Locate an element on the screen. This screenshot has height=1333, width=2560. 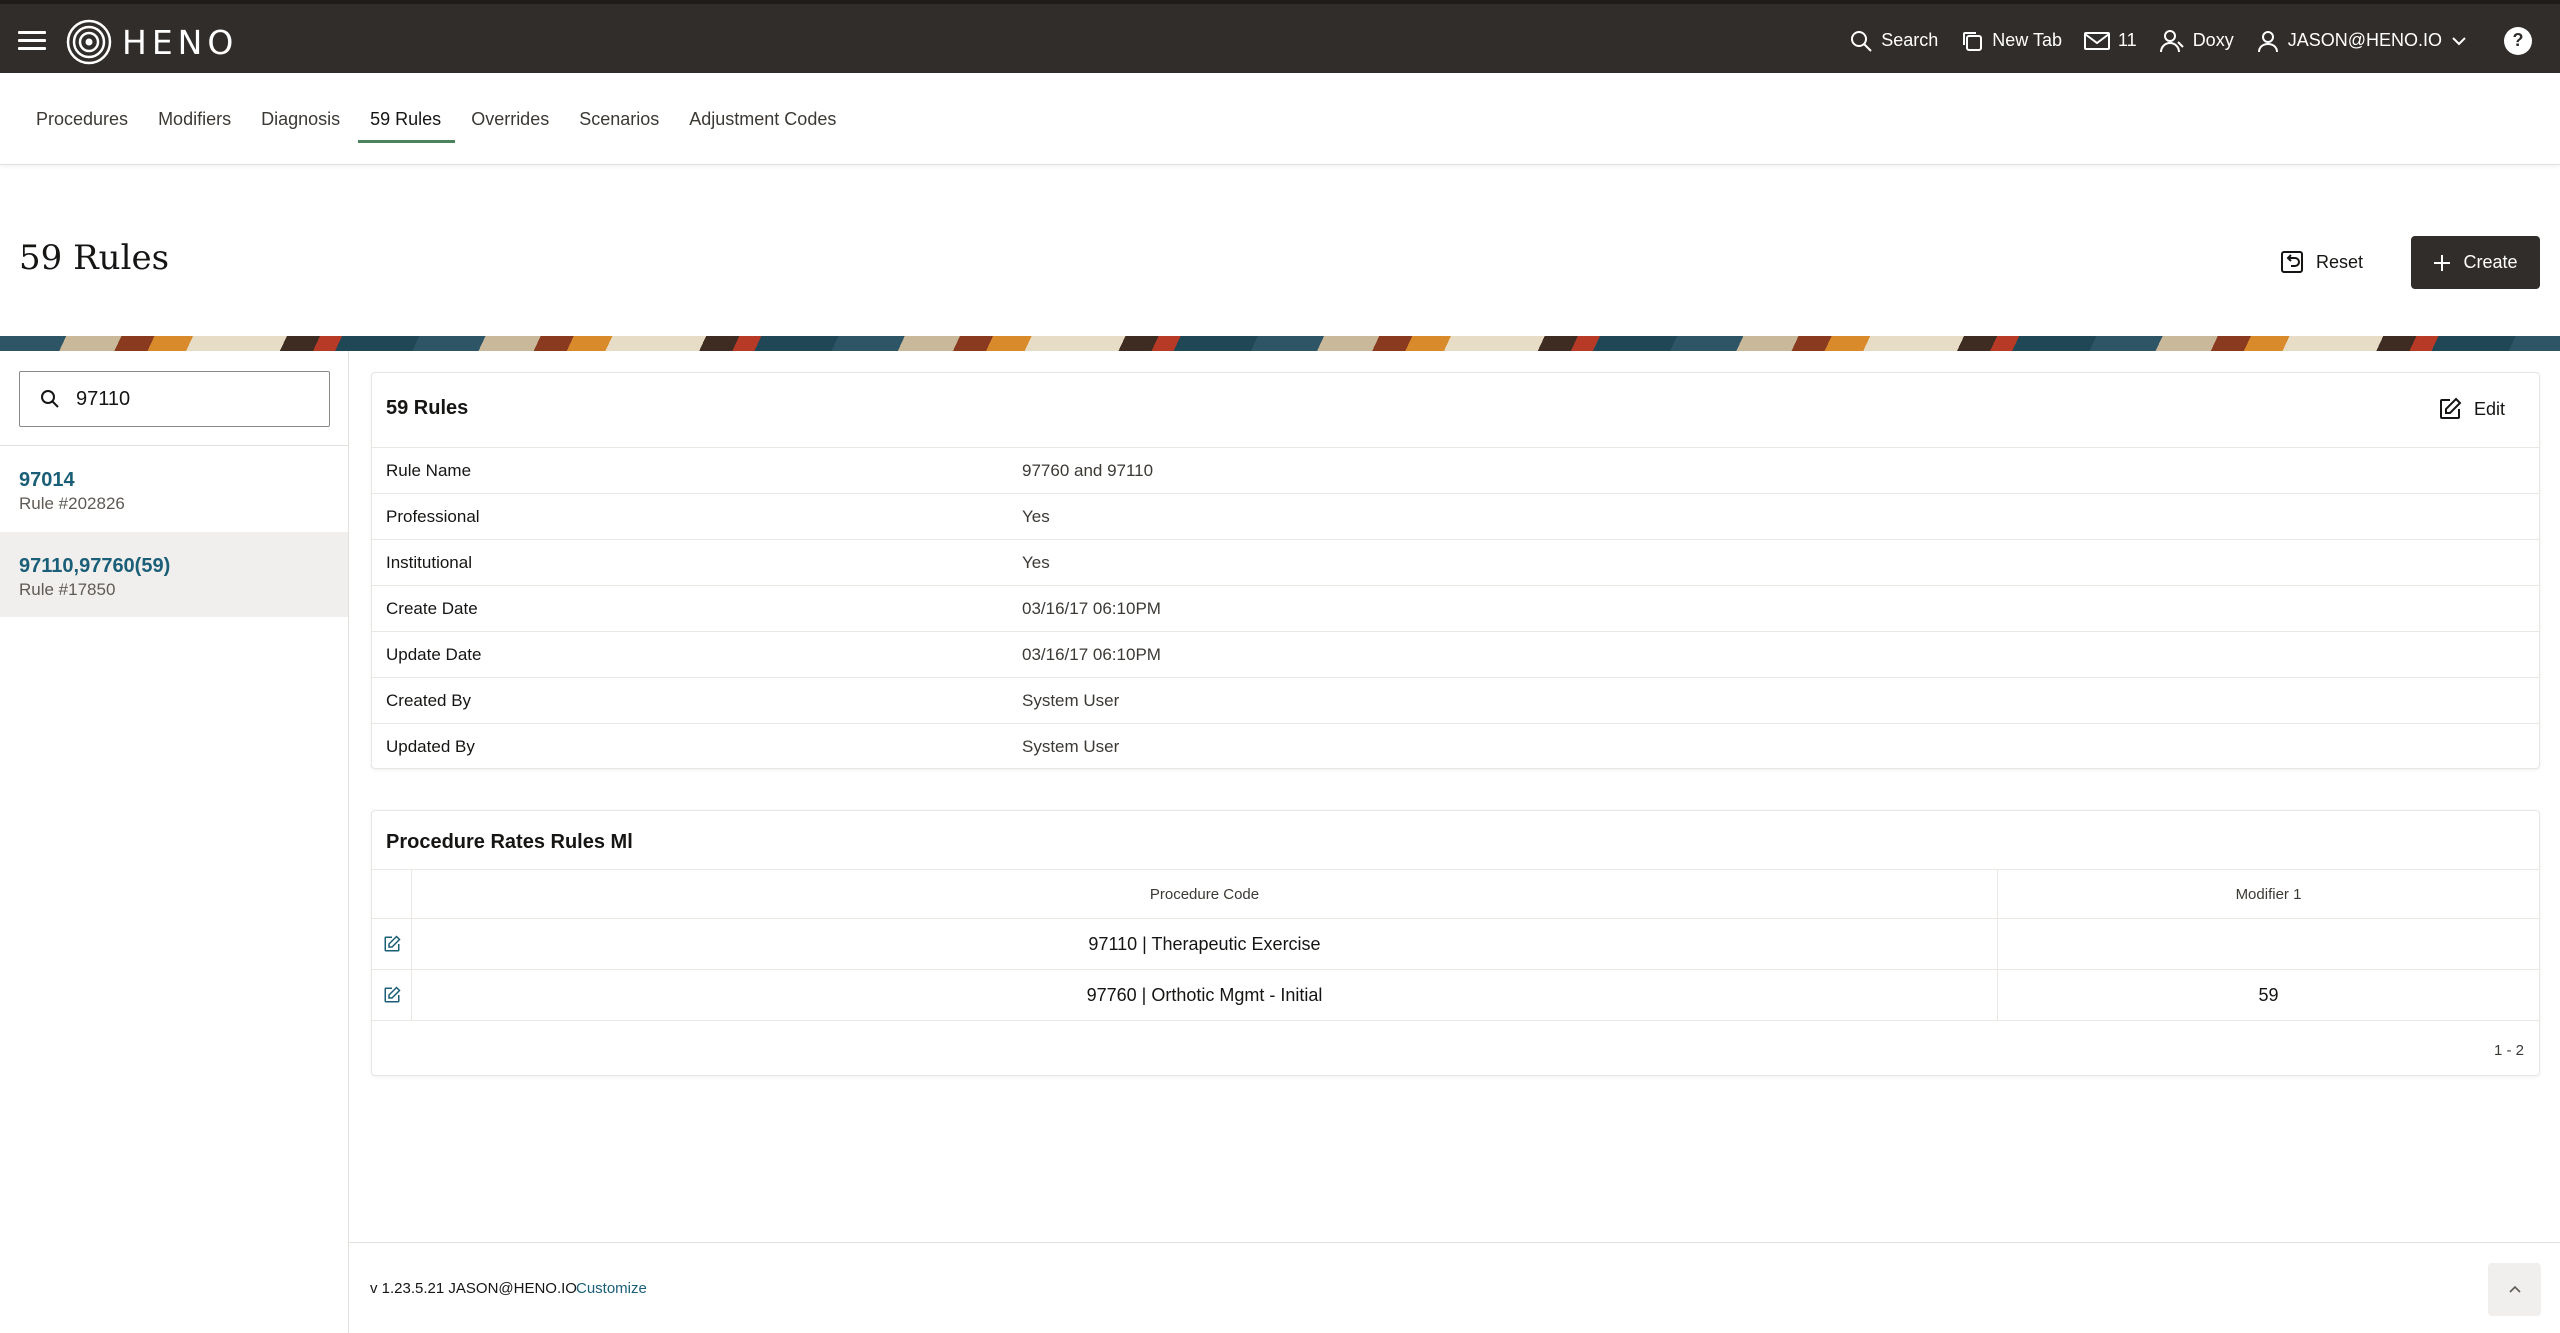
tab-scenarios: Scenarios is located at coordinates (619, 124).